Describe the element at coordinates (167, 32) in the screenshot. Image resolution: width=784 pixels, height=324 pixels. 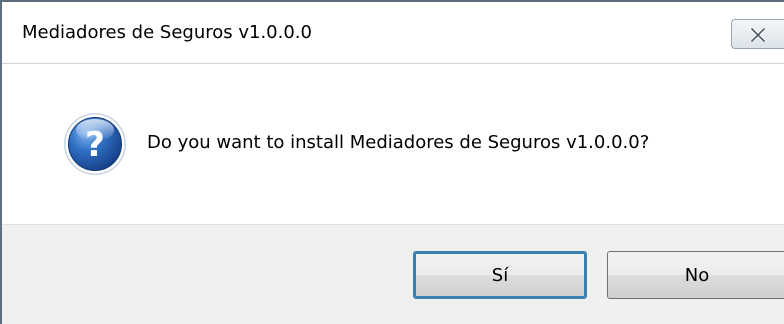
I see `window-title: Mediadores de Seguros v1.0.0.0` at that location.